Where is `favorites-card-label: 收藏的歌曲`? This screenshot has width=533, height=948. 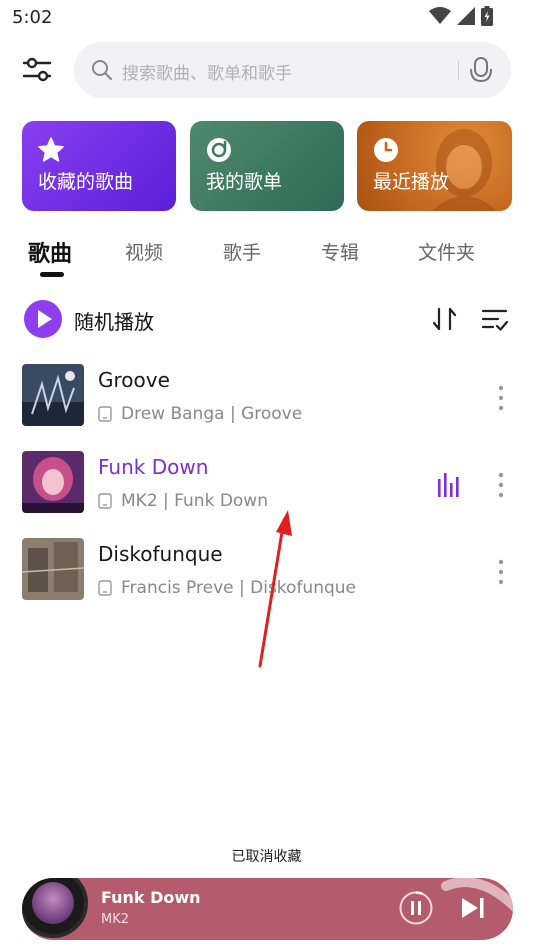
favorites-card-label: 收藏的歌曲 is located at coordinates (86, 182).